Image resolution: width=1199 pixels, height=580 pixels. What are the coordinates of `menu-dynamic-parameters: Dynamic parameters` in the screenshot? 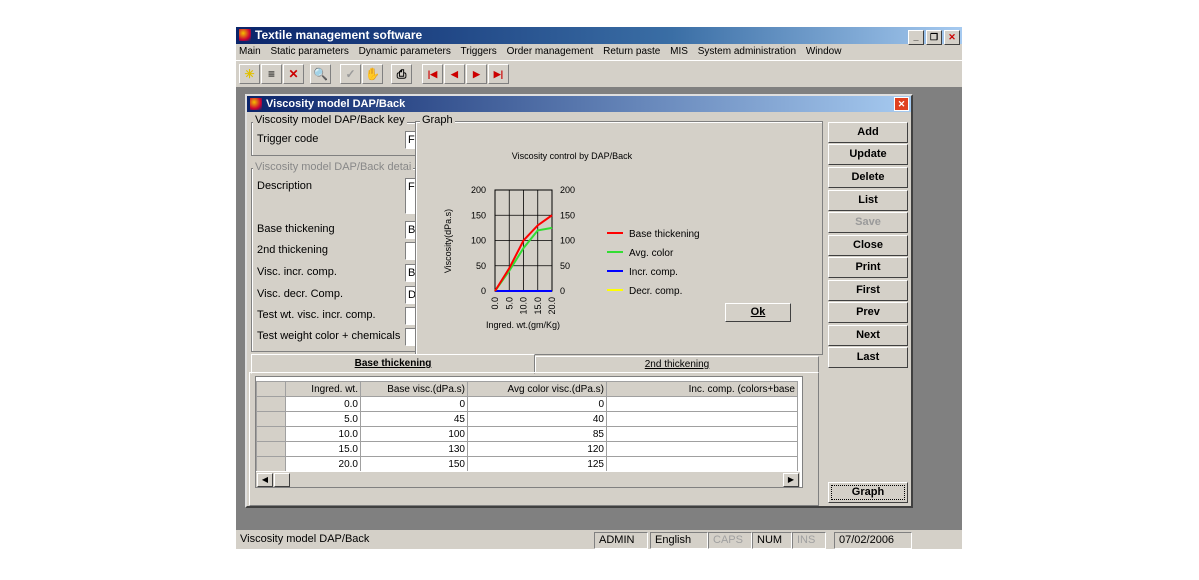 It's located at (405, 51).